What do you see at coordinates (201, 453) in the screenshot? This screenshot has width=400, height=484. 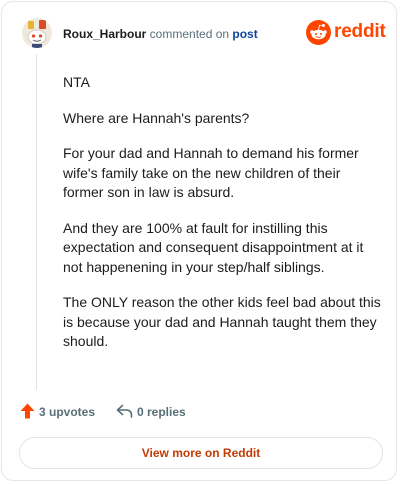 I see `view-more-button: View more on Reddit` at bounding box center [201, 453].